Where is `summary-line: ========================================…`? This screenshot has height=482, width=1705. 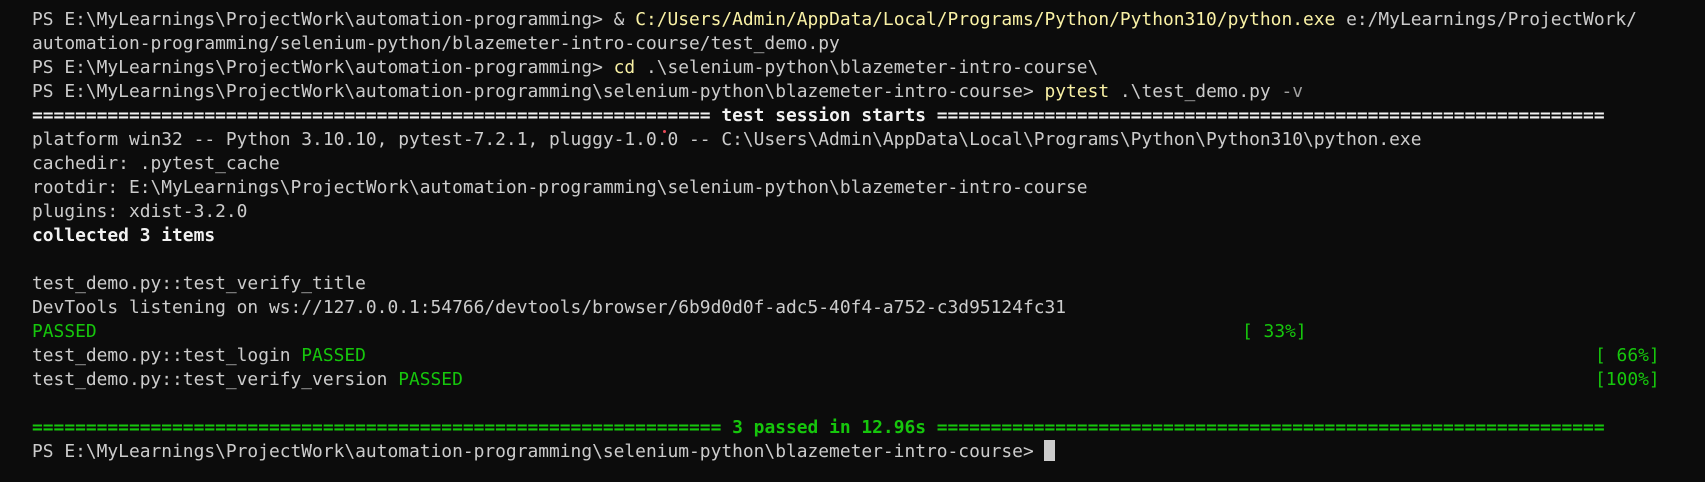
summary-line: ========================================… is located at coordinates (868, 428).